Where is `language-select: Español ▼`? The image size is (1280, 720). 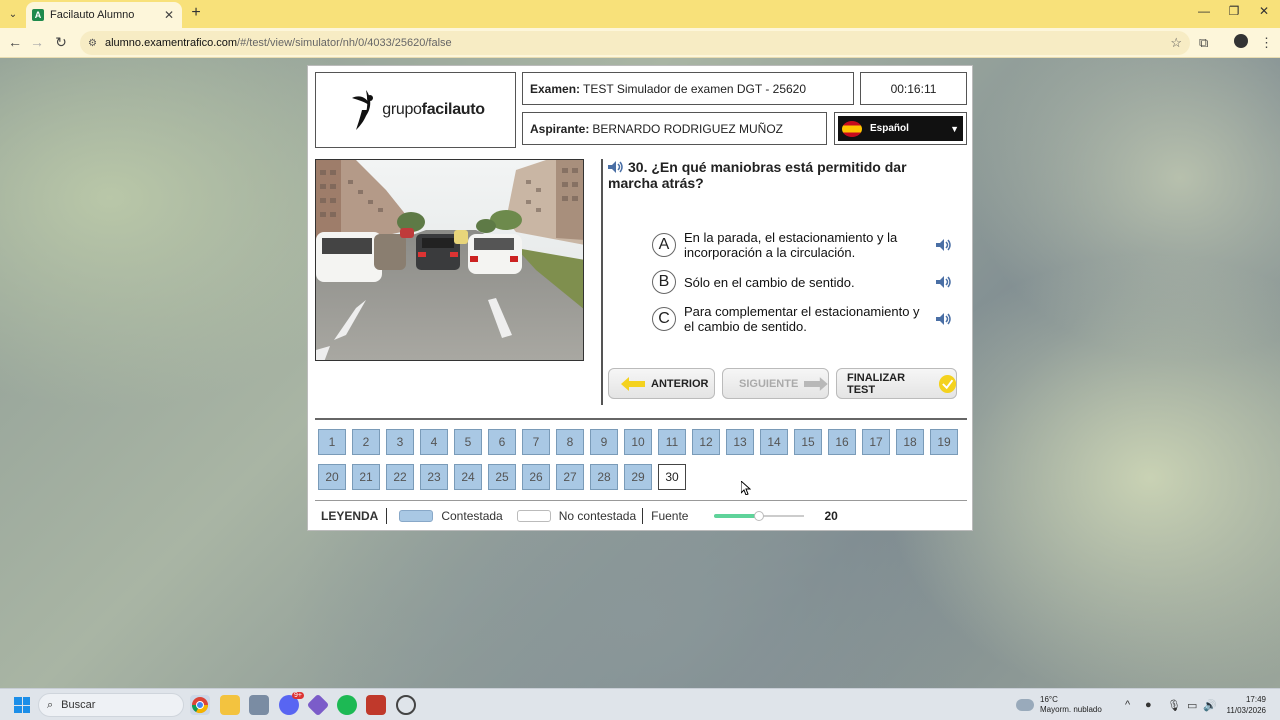
language-select: Español ▼ is located at coordinates (900, 128).